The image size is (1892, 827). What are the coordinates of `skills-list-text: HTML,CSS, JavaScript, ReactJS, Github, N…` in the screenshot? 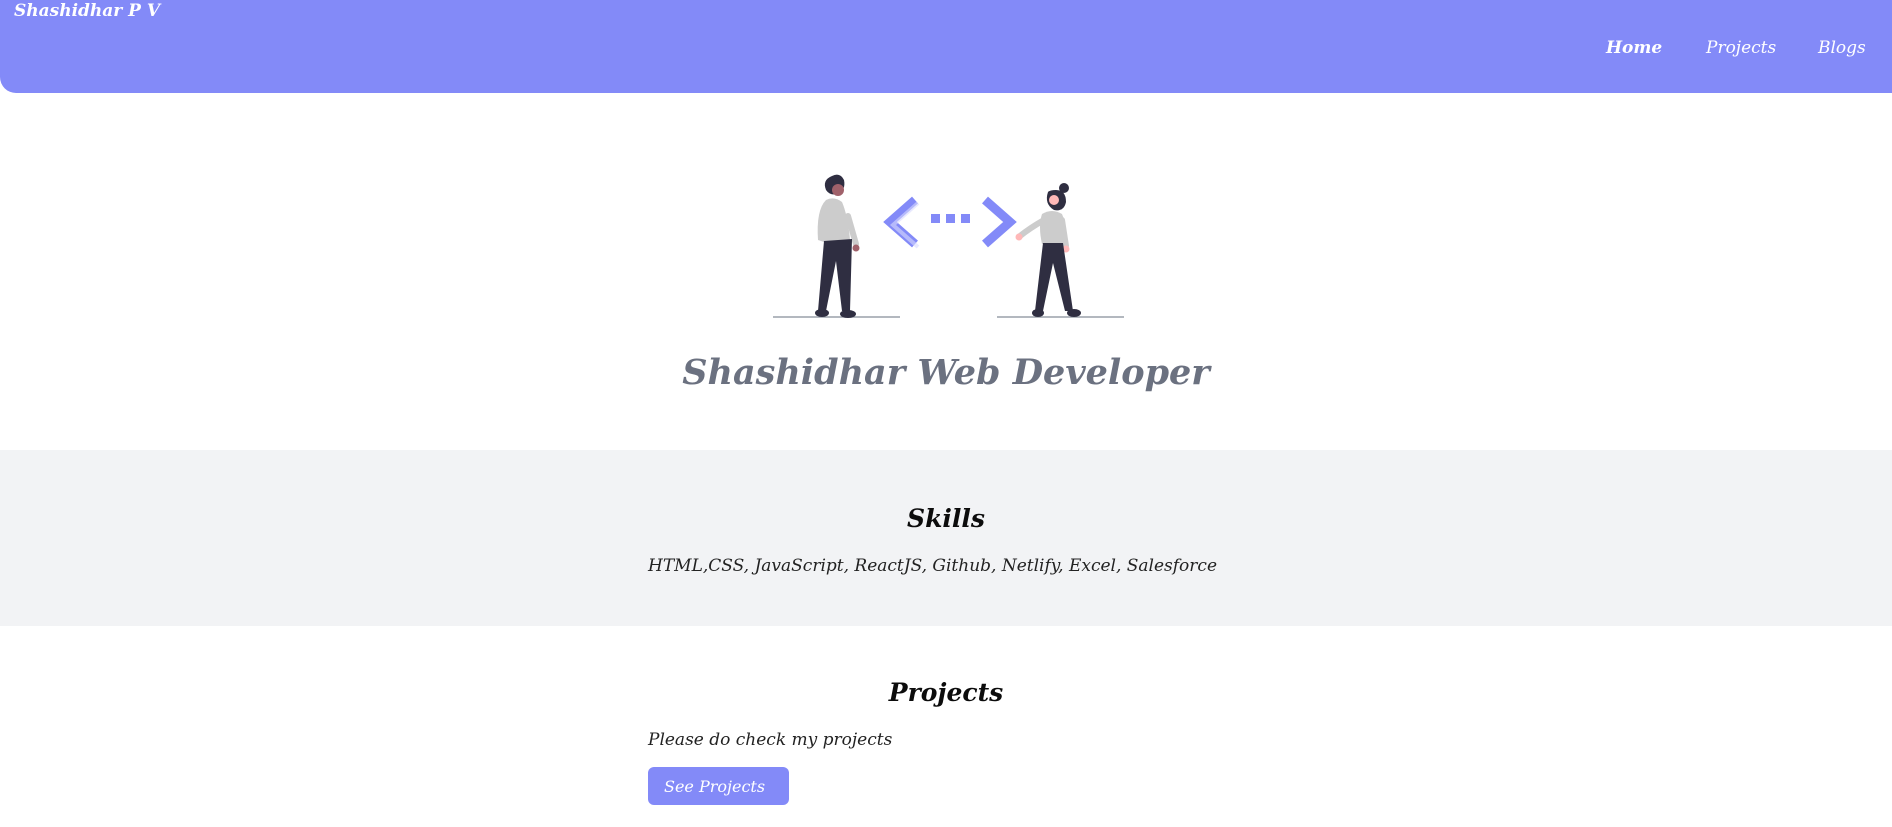 It's located at (933, 566).